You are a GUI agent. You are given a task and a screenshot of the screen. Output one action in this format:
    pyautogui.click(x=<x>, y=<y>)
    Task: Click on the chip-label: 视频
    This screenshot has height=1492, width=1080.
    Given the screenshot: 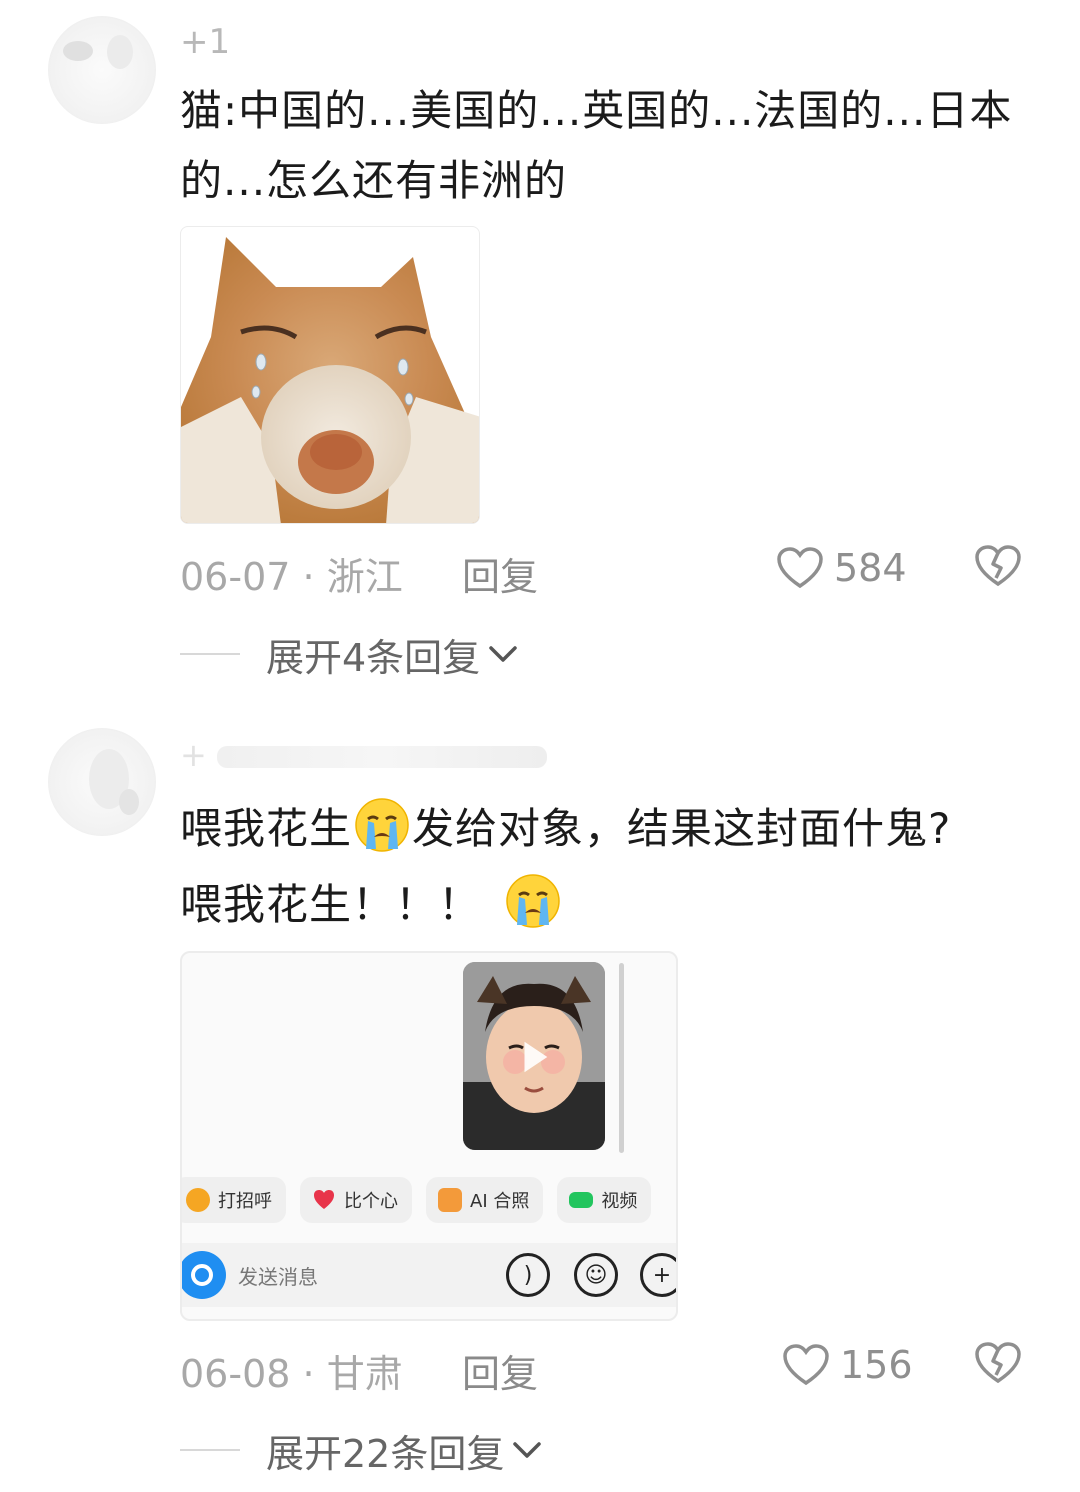 What is the action you would take?
    pyautogui.click(x=619, y=1201)
    